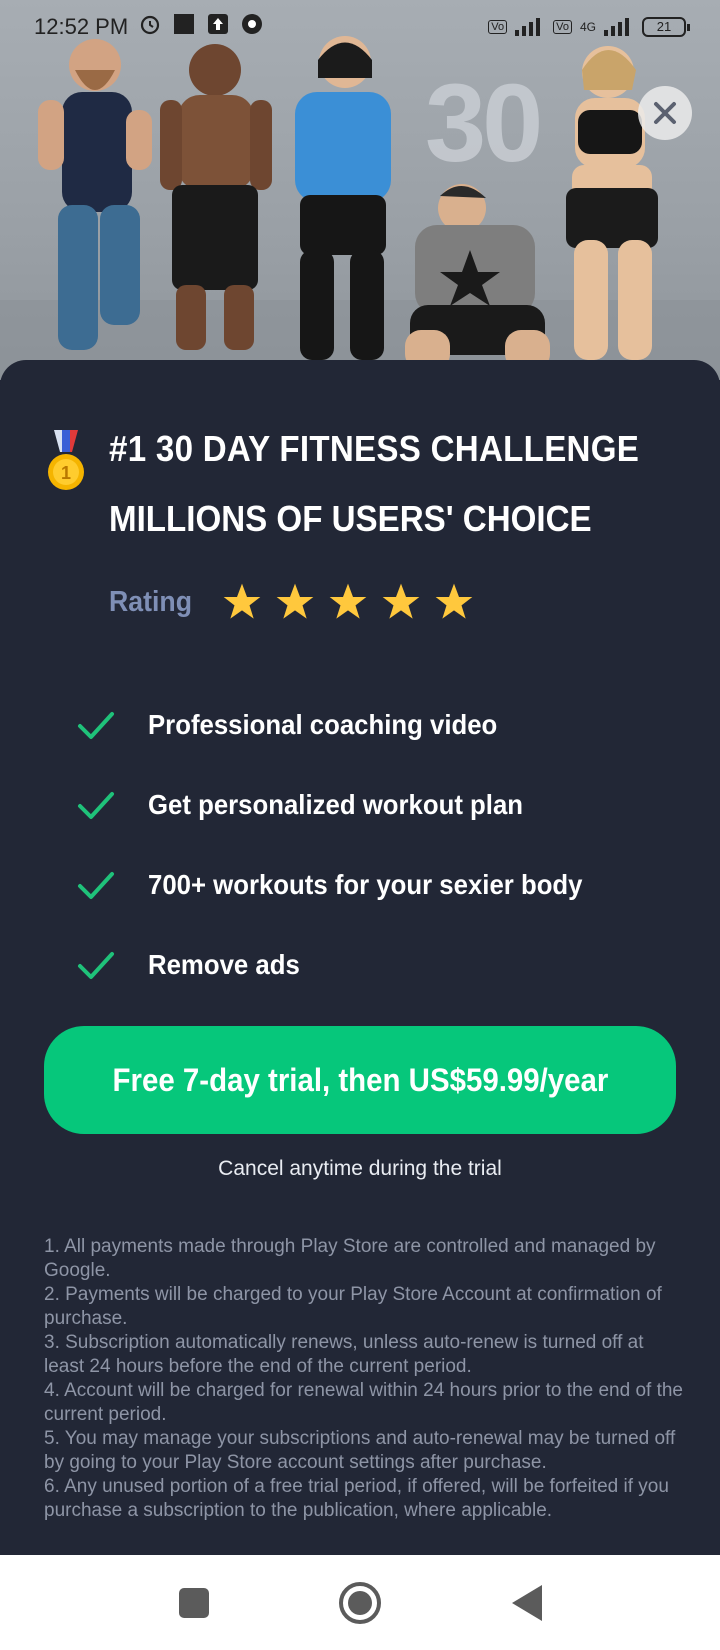 The image size is (720, 1650). Describe the element at coordinates (184, 27) in the screenshot. I see `notification-square-icon` at that location.